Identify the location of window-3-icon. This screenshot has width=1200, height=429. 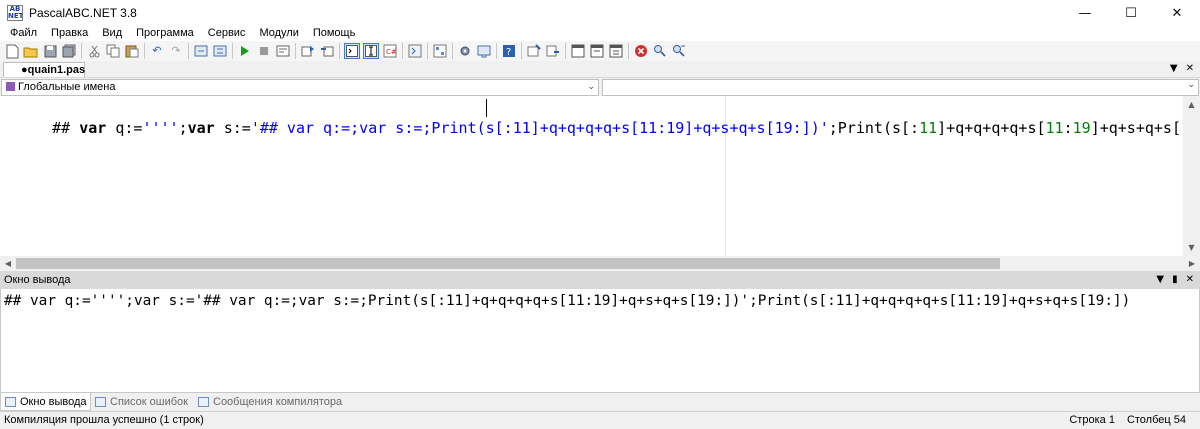
(616, 51).